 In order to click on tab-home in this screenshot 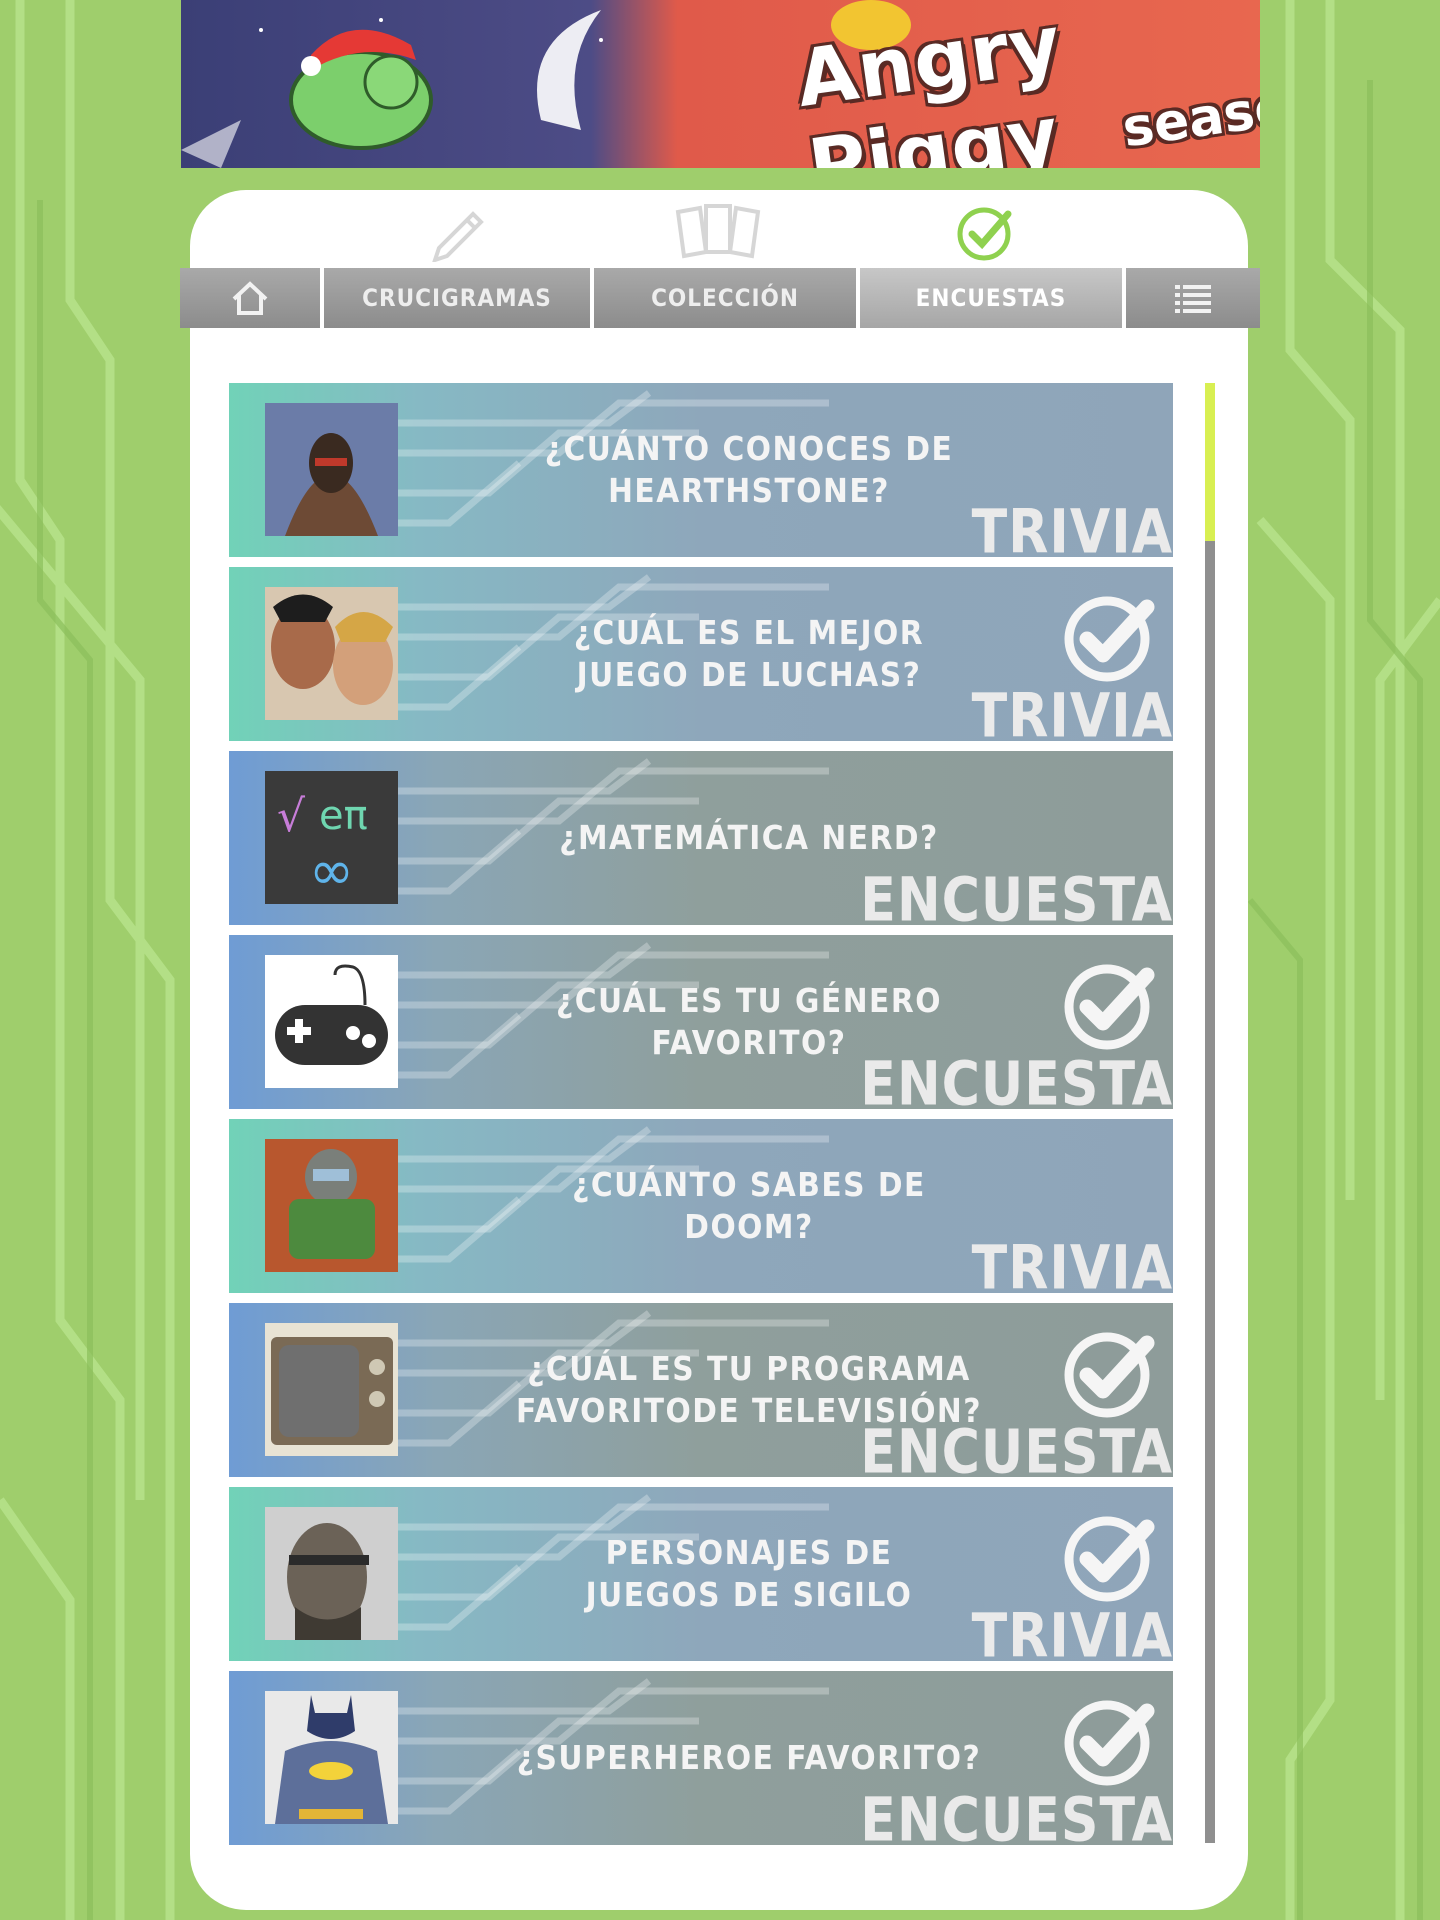, I will do `click(250, 298)`.